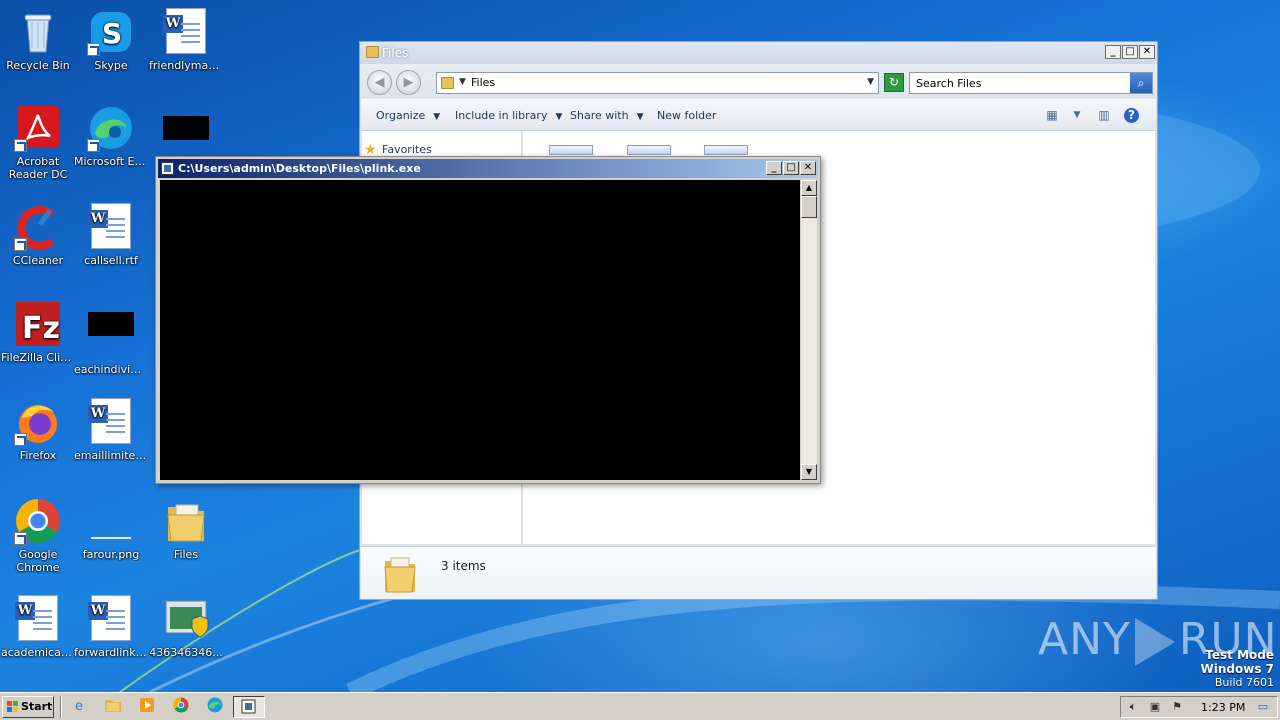 Image resolution: width=1280 pixels, height=720 pixels. What do you see at coordinates (1154, 642) in the screenshot?
I see `play-icon` at bounding box center [1154, 642].